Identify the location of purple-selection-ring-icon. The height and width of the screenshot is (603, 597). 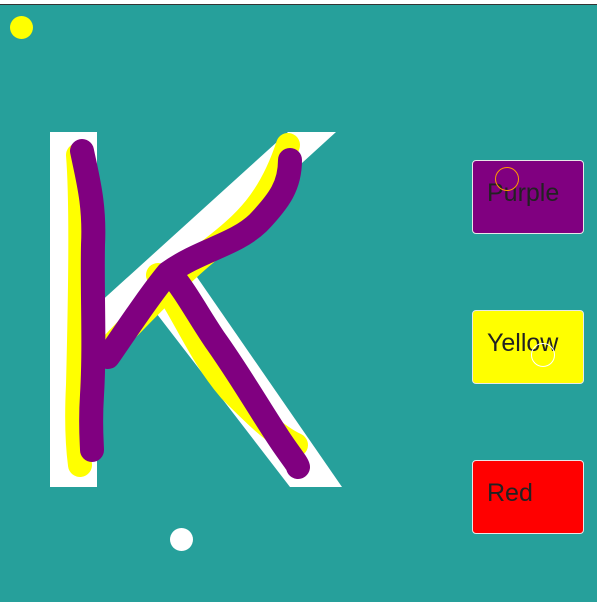
(507, 179).